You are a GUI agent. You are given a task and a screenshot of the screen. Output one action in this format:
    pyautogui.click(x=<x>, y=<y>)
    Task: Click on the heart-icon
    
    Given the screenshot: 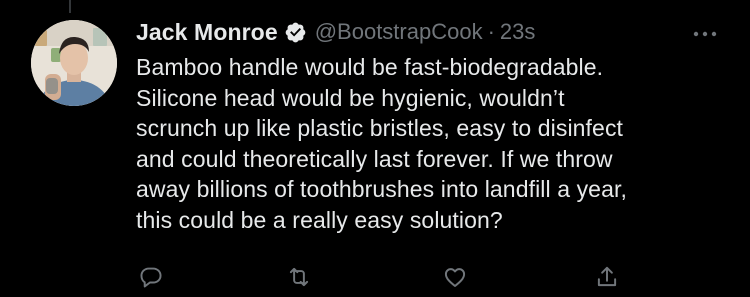 What is the action you would take?
    pyautogui.click(x=455, y=277)
    